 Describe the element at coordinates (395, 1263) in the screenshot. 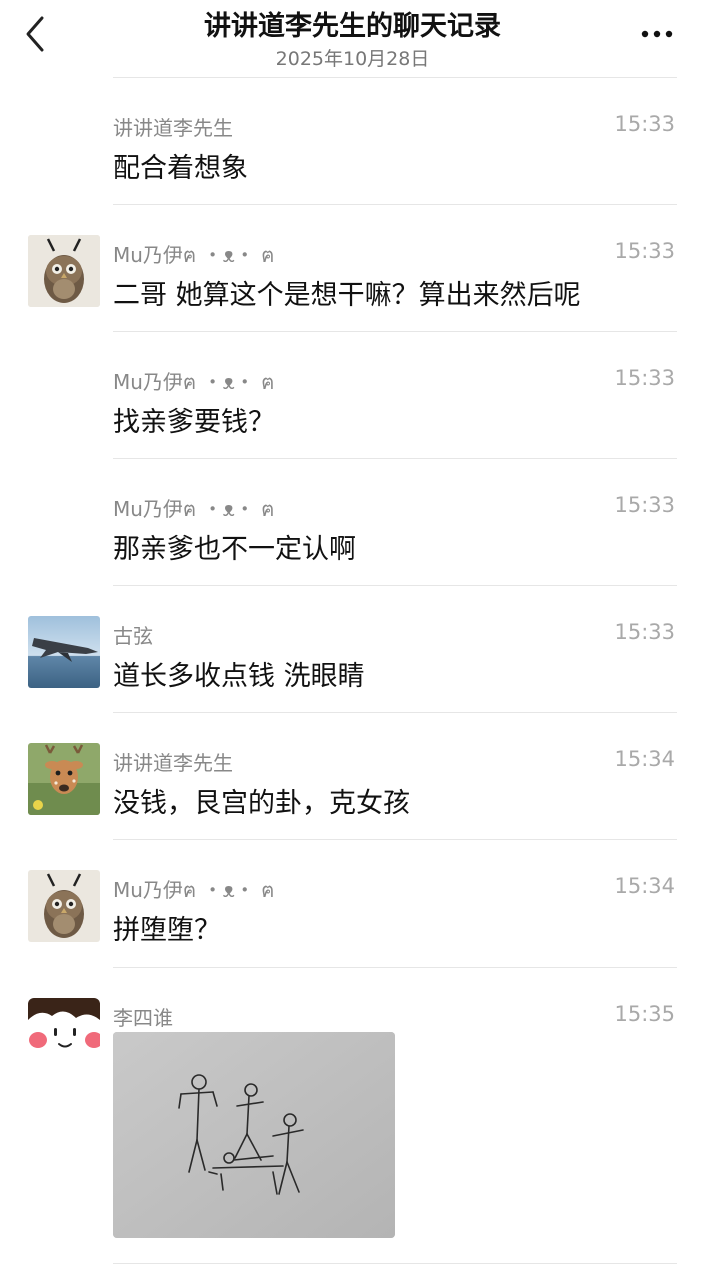

I see `message-divider` at that location.